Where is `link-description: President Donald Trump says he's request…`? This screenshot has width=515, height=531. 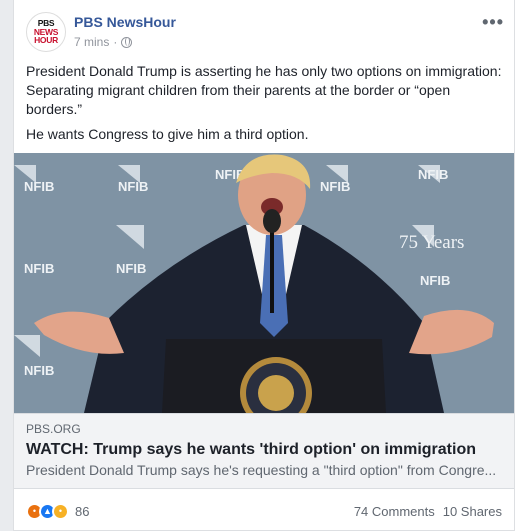
link-description: President Donald Trump says he's request… is located at coordinates (261, 470).